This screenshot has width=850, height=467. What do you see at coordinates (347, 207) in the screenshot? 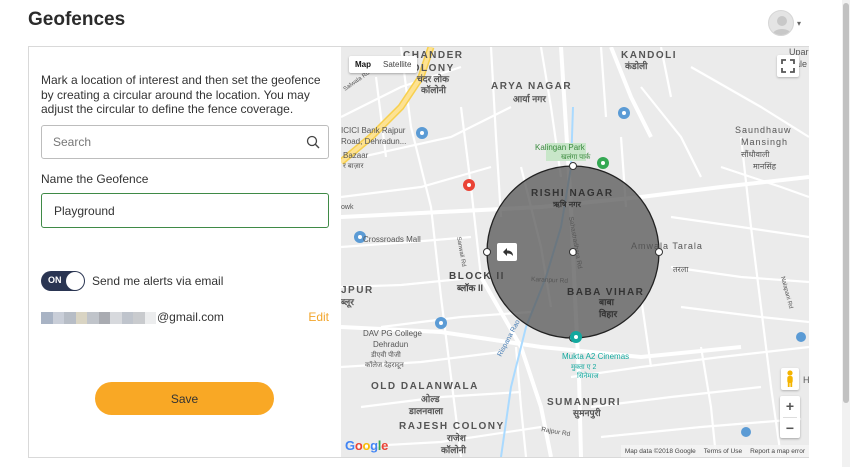
I see `map-label: owk` at bounding box center [347, 207].